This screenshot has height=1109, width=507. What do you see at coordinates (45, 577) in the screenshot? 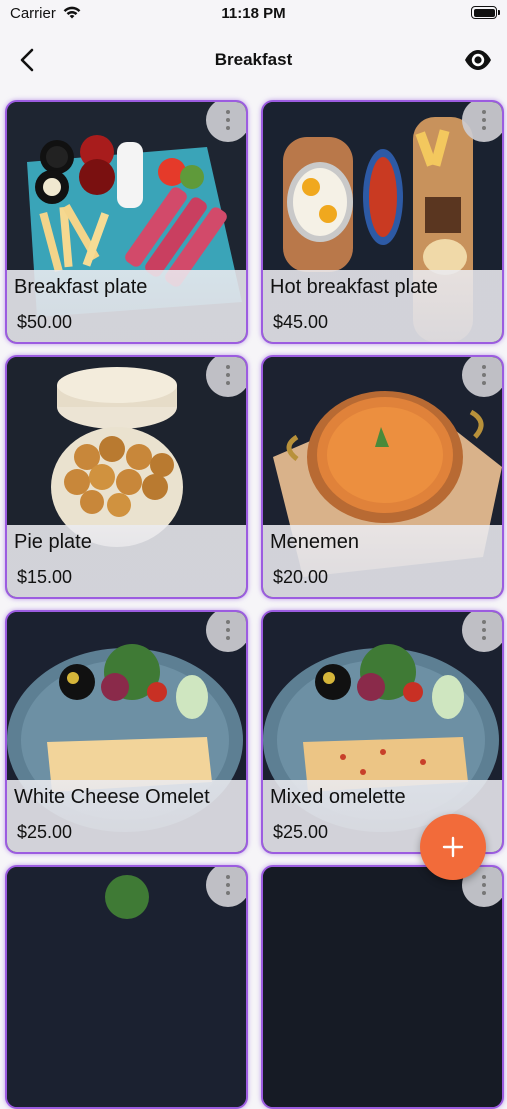
I see `product-price: $15.00` at bounding box center [45, 577].